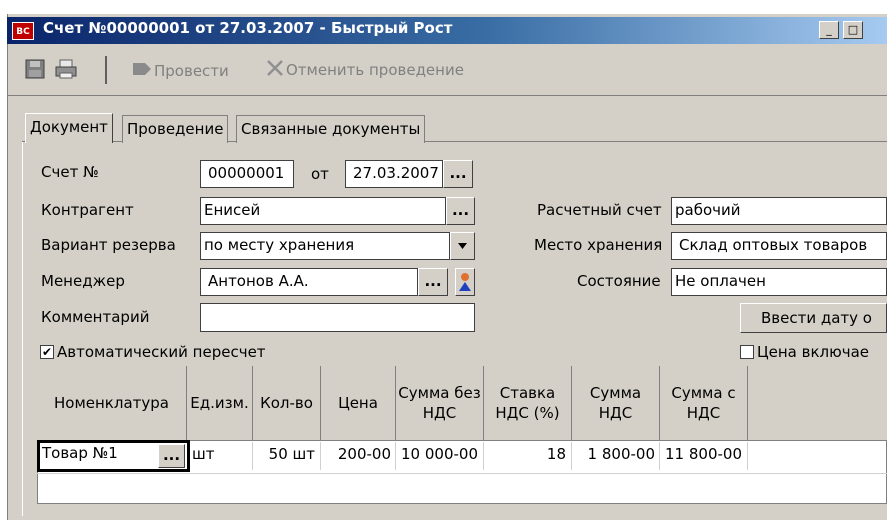 This screenshot has height=526, width=887. I want to click on storage-field: Склад оптовых товаров, so click(779, 246).